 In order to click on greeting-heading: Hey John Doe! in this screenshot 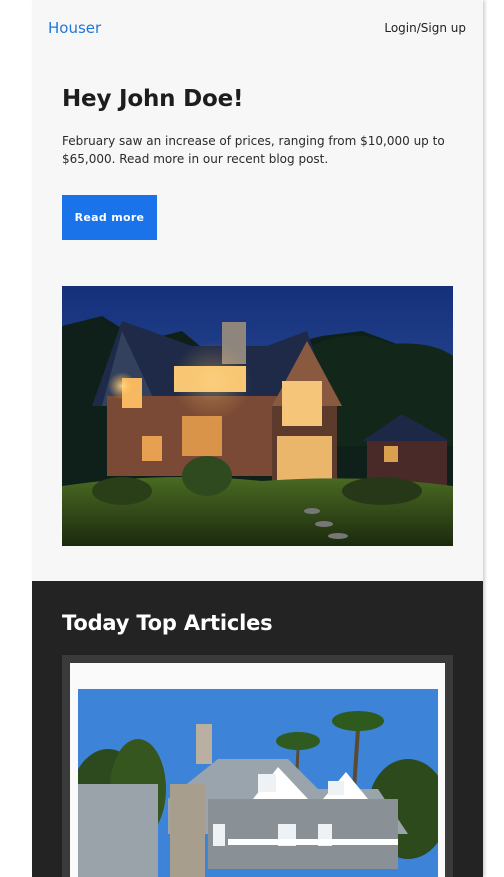, I will do `click(153, 99)`.